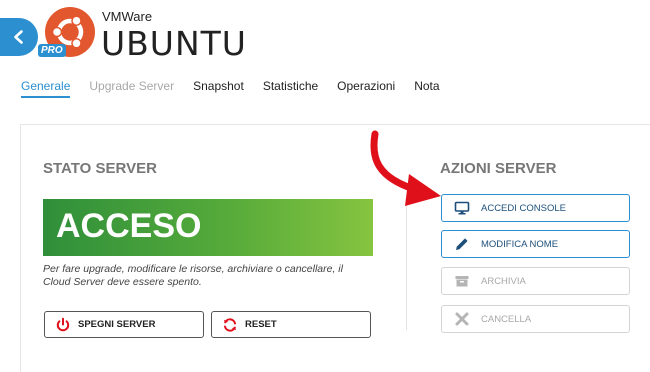 Image resolution: width=650 pixels, height=372 pixels. I want to click on monitor-icon, so click(462, 208).